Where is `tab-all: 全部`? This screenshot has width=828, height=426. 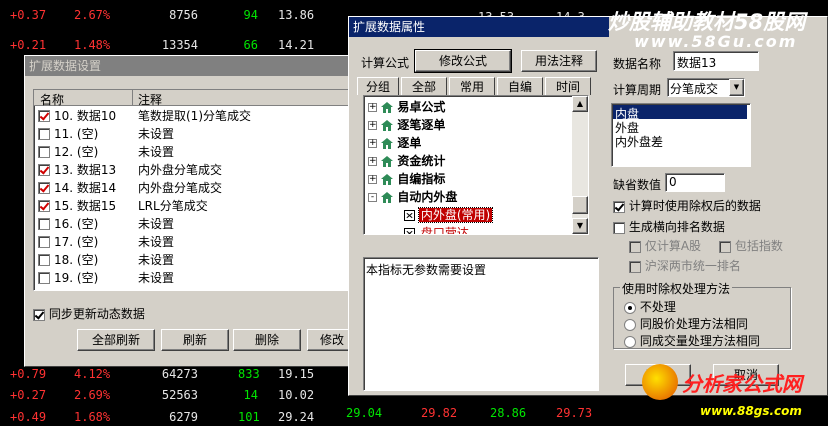 tab-all: 全部 is located at coordinates (424, 86).